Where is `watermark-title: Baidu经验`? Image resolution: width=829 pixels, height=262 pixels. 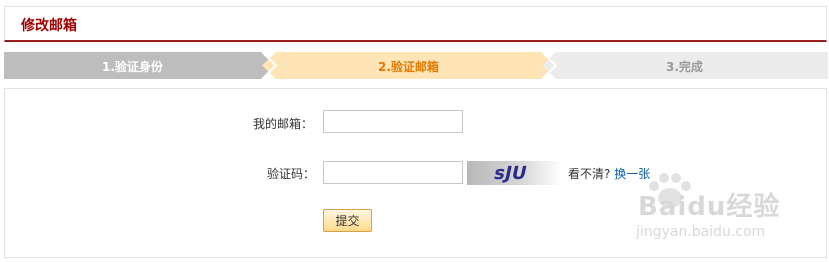
watermark-title: Baidu经验 is located at coordinates (709, 207).